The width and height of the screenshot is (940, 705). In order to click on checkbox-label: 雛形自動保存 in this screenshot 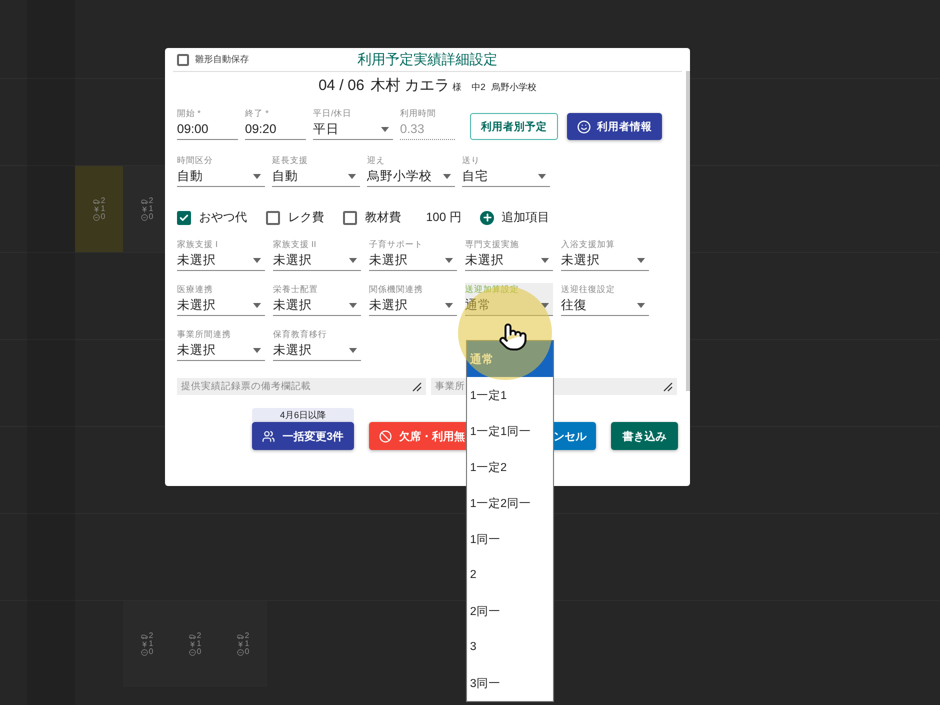, I will do `click(222, 59)`.